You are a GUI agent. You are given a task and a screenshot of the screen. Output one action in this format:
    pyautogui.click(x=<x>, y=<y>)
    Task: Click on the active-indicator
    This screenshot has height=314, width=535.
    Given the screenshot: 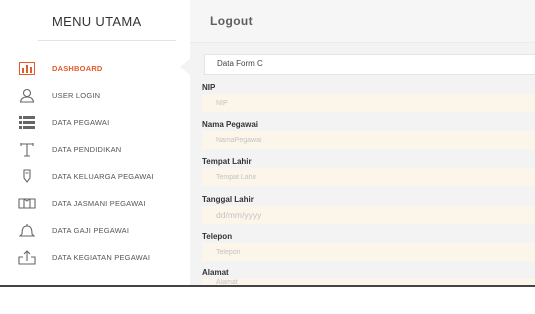 What is the action you would take?
    pyautogui.click(x=185, y=67)
    